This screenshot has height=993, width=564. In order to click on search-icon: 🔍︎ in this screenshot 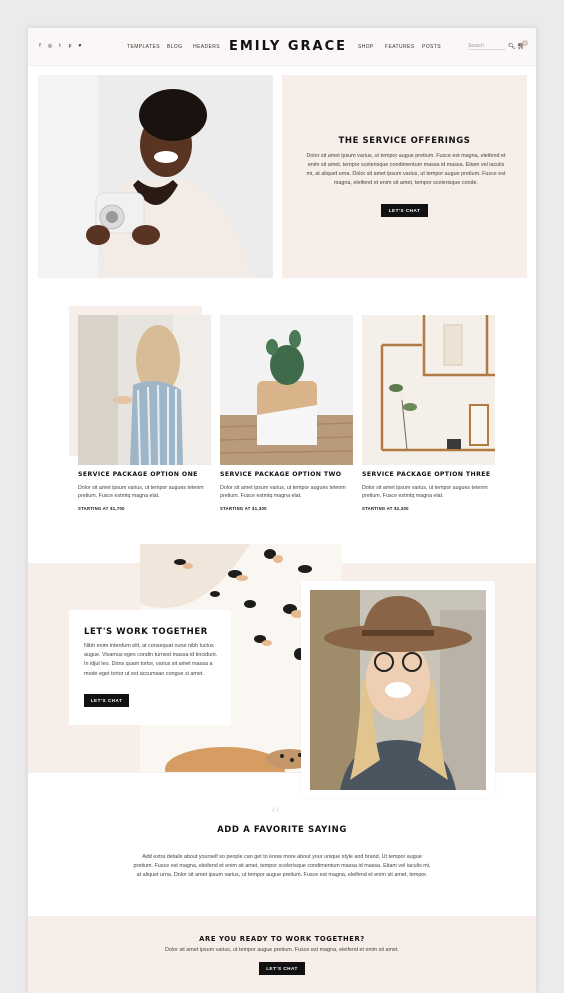, I will do `click(512, 46)`.